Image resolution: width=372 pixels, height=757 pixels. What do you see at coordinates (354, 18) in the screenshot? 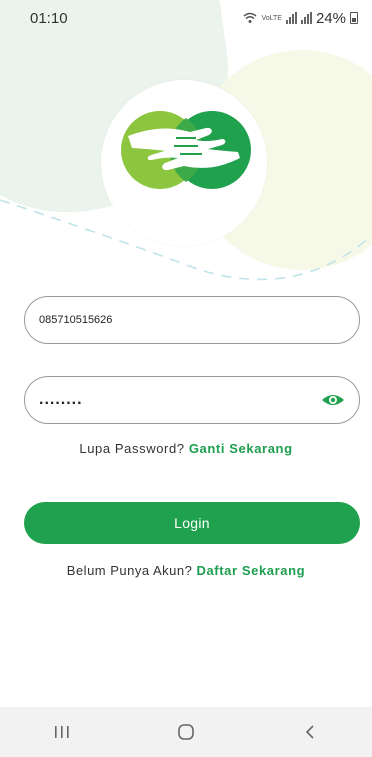
I see `battery-icon` at bounding box center [354, 18].